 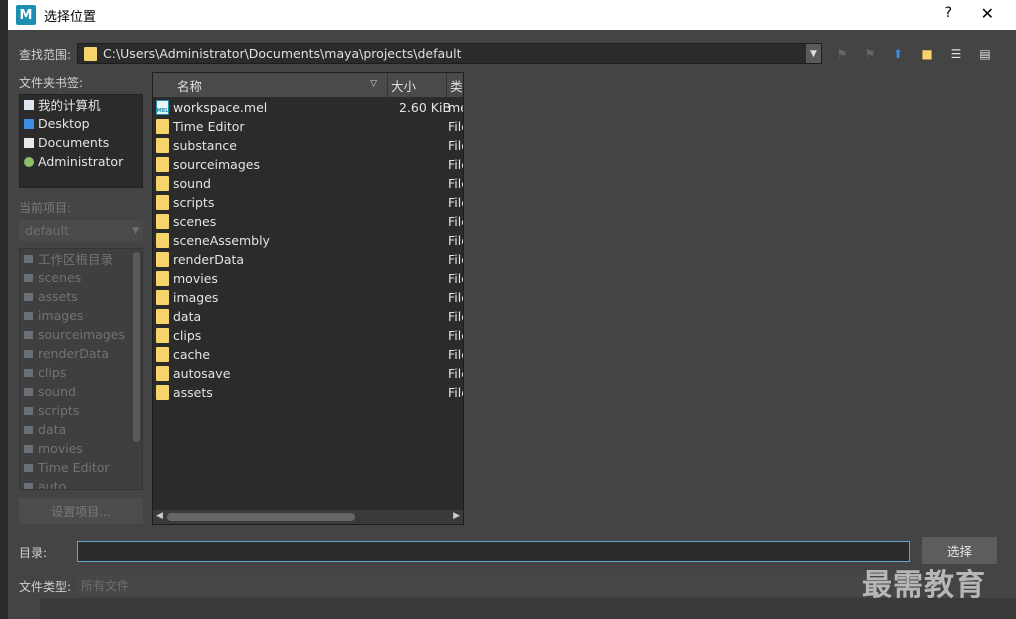 What do you see at coordinates (308, 107) in the screenshot?
I see `table-row: MEL workspace.mel 2.60 KiBme` at bounding box center [308, 107].